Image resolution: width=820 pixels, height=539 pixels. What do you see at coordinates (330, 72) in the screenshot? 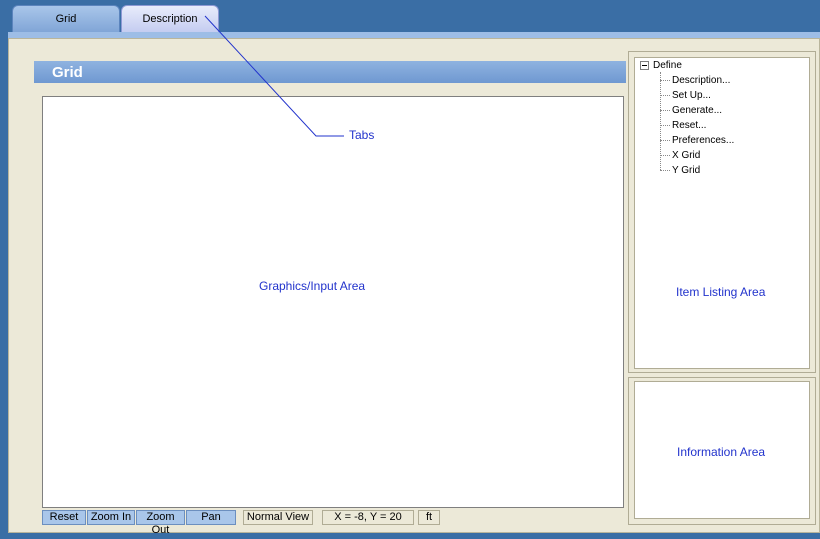
I see `page-title: Grid` at bounding box center [330, 72].